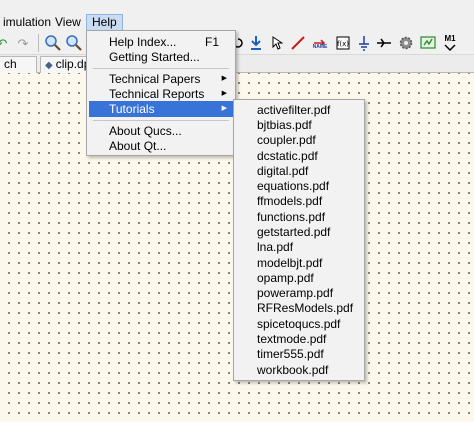 The width and height of the screenshot is (474, 422). Describe the element at coordinates (299, 232) in the screenshot. I see `tutorial-item: getstarted.pdf` at that location.